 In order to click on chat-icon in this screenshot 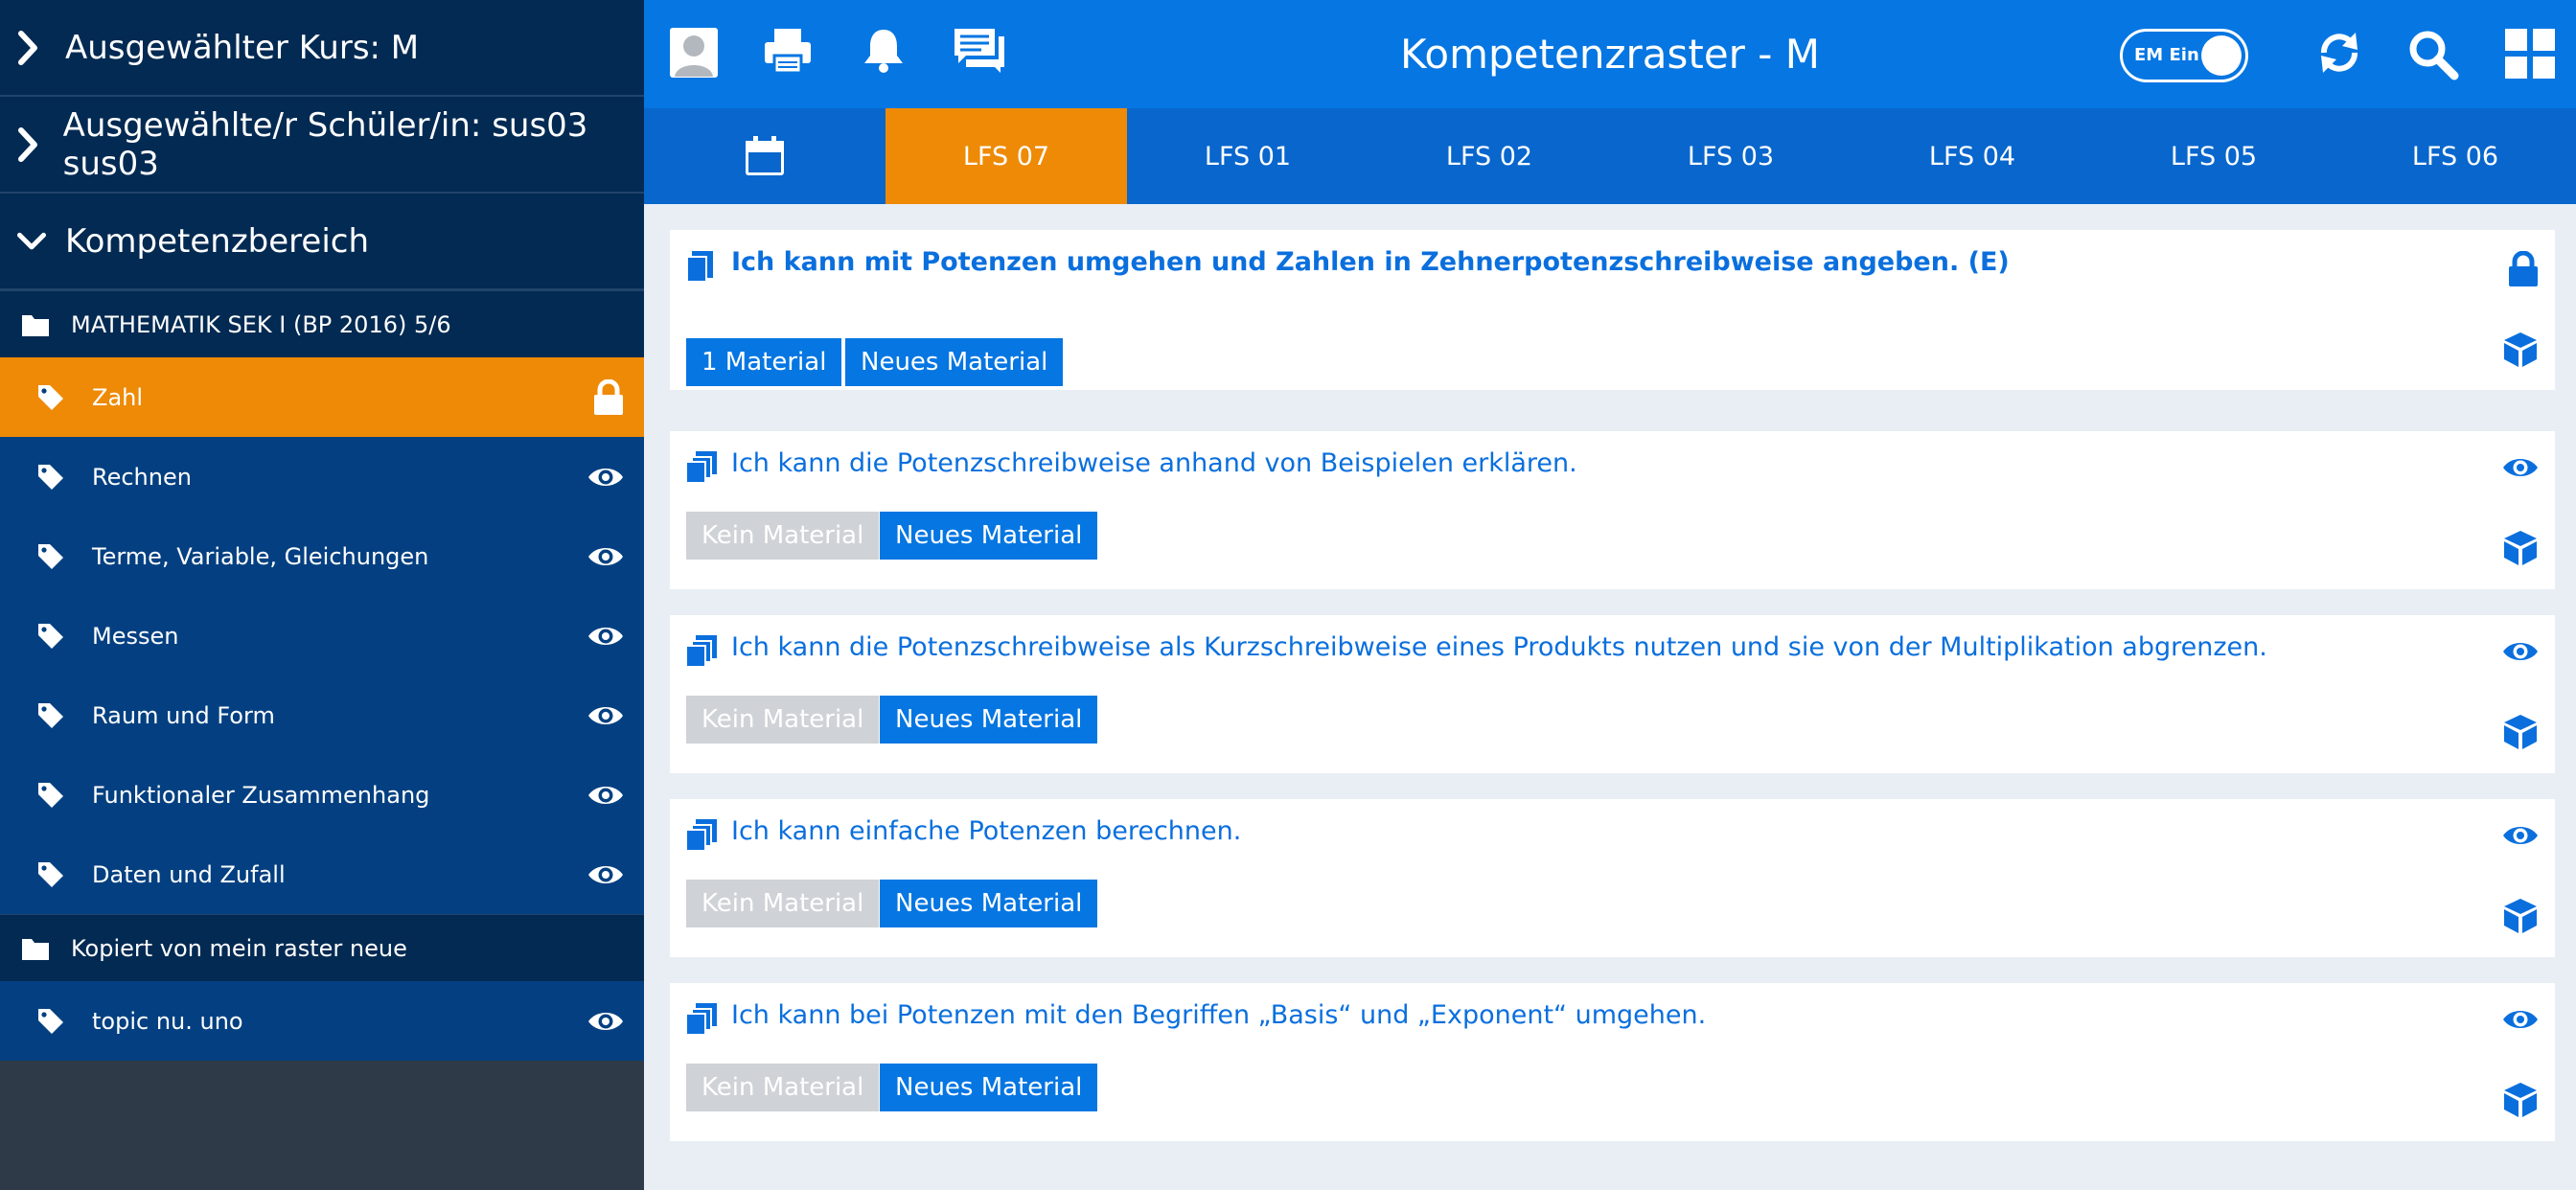, I will do `click(979, 51)`.